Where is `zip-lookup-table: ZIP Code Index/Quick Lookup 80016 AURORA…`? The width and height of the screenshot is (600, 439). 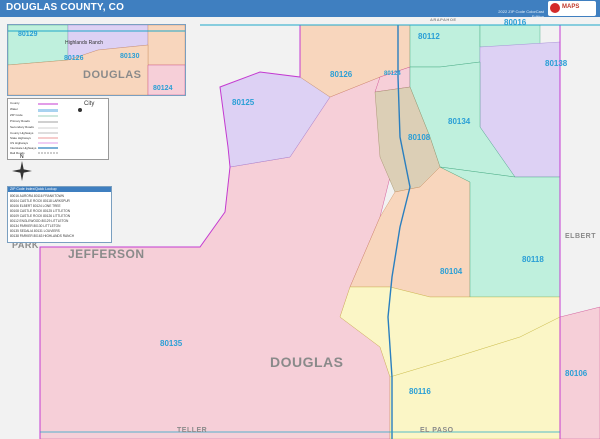
zip-lookup-table: ZIP Code Index/Quick Lookup 80016 AURORA… is located at coordinates (59, 214).